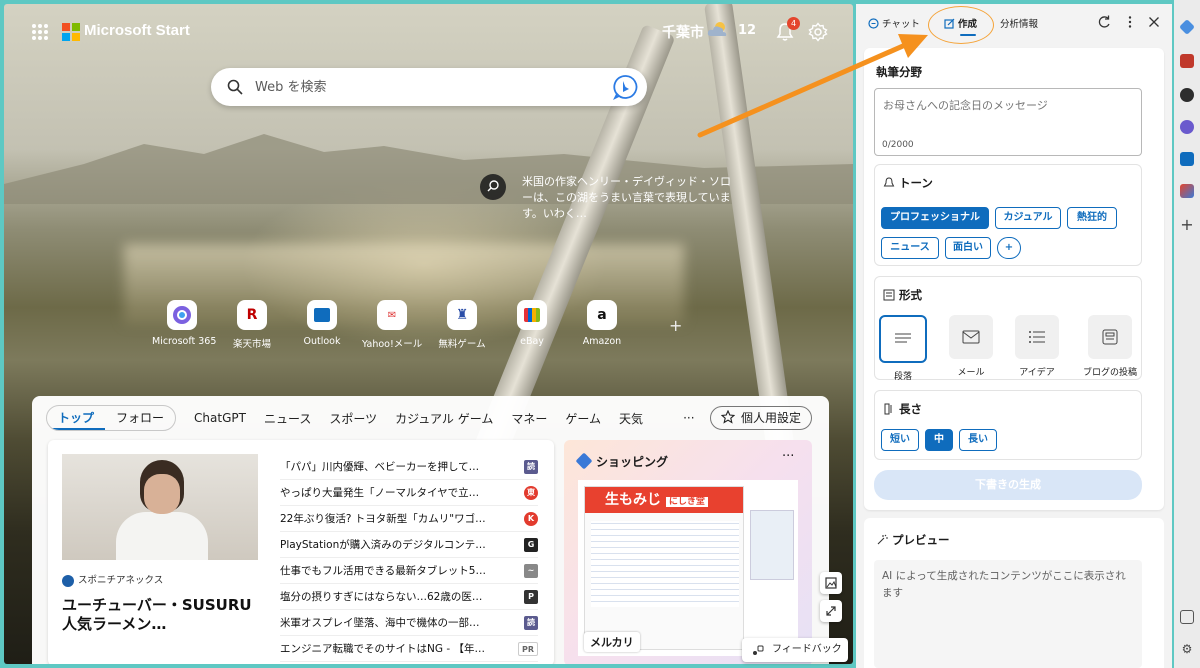 This screenshot has height=668, width=1200. I want to click on tab-top: トップ, so click(76, 418).